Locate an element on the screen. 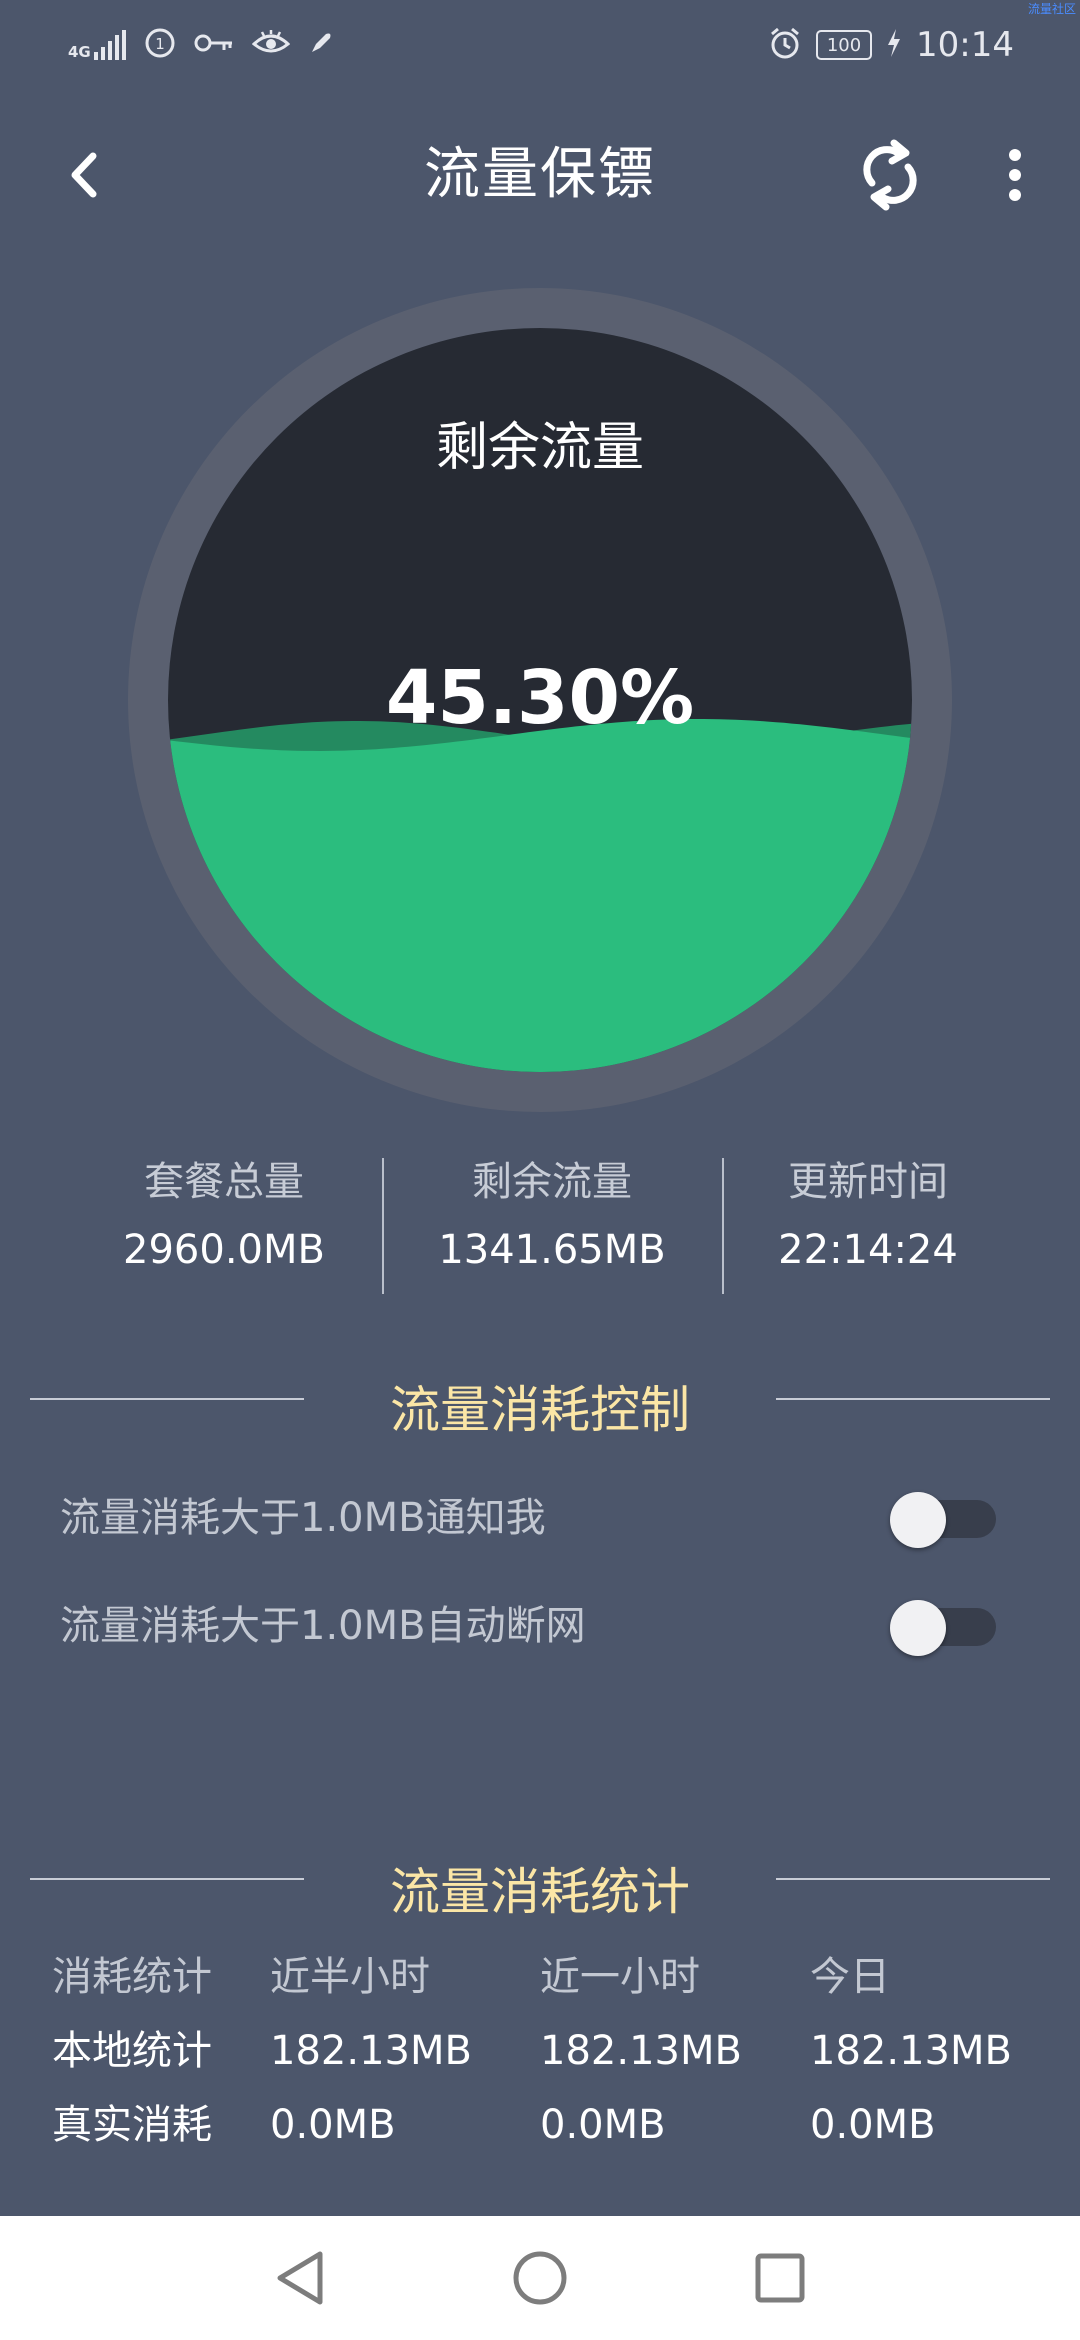  stat-remaining-value: 1341.65MB is located at coordinates (552, 1250).